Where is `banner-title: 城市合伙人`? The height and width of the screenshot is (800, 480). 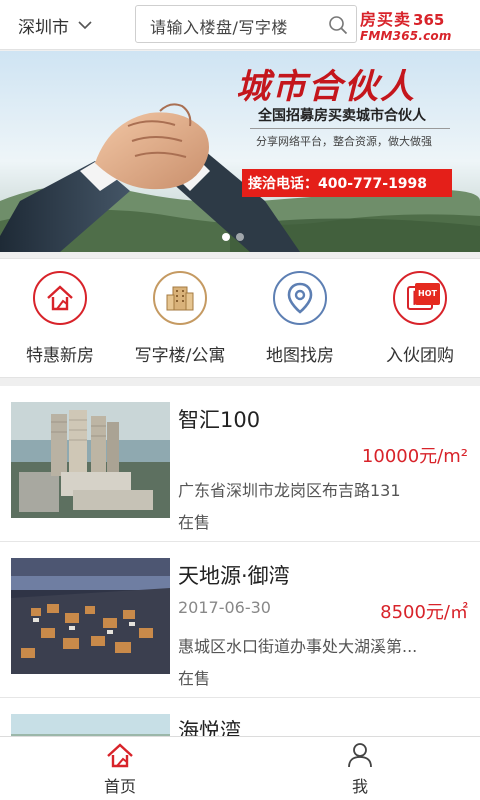 banner-title: 城市合伙人 is located at coordinates (326, 87).